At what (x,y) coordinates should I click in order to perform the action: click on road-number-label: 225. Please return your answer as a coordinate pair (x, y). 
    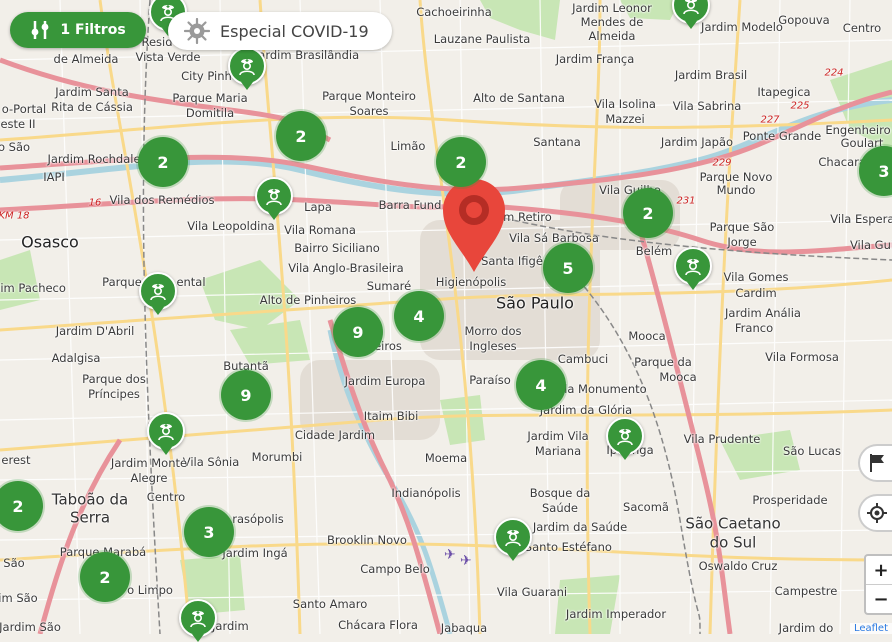
    Looking at the image, I should click on (800, 106).